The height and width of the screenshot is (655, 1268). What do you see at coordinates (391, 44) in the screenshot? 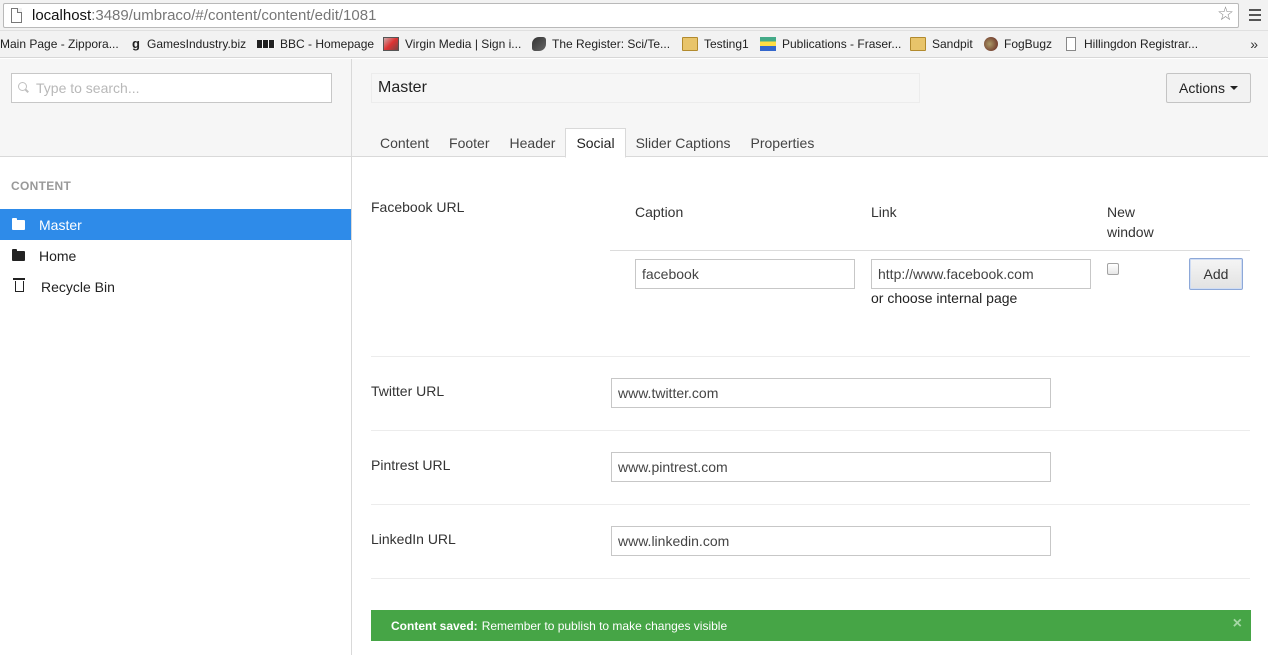
I see `virgin-media-icon` at bounding box center [391, 44].